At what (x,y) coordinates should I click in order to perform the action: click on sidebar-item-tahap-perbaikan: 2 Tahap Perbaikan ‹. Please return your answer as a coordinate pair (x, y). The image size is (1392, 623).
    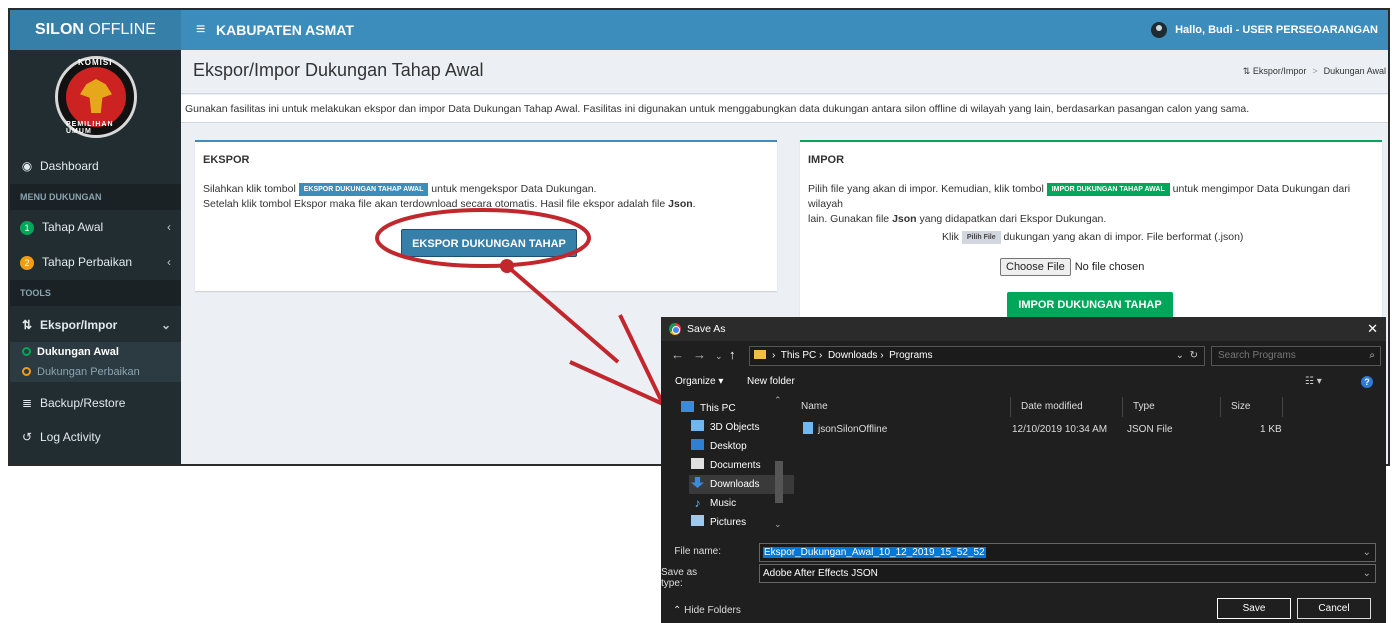
    Looking at the image, I should click on (95, 262).